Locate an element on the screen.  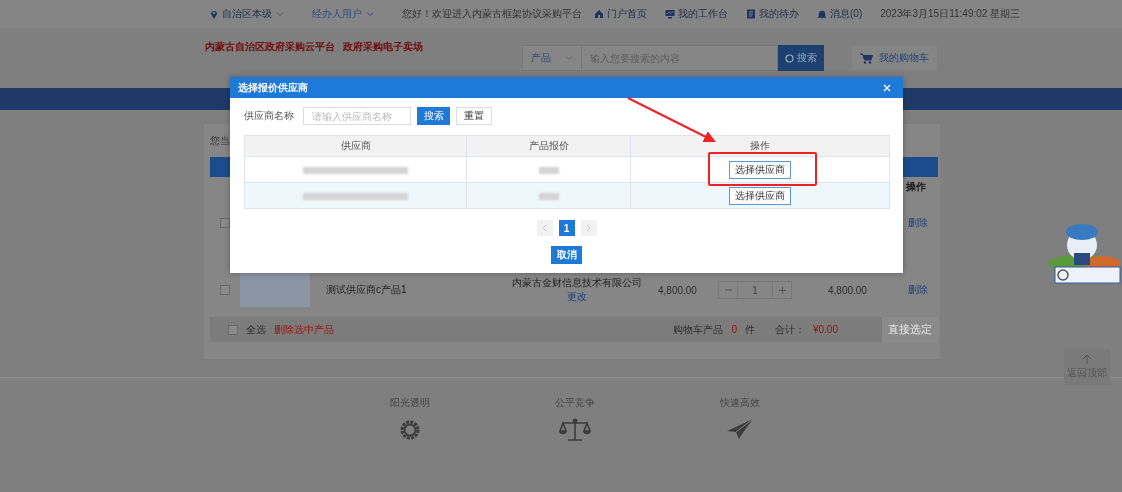
logo-title: 内蒙古自治区政府采购云平台 is located at coordinates (270, 47).